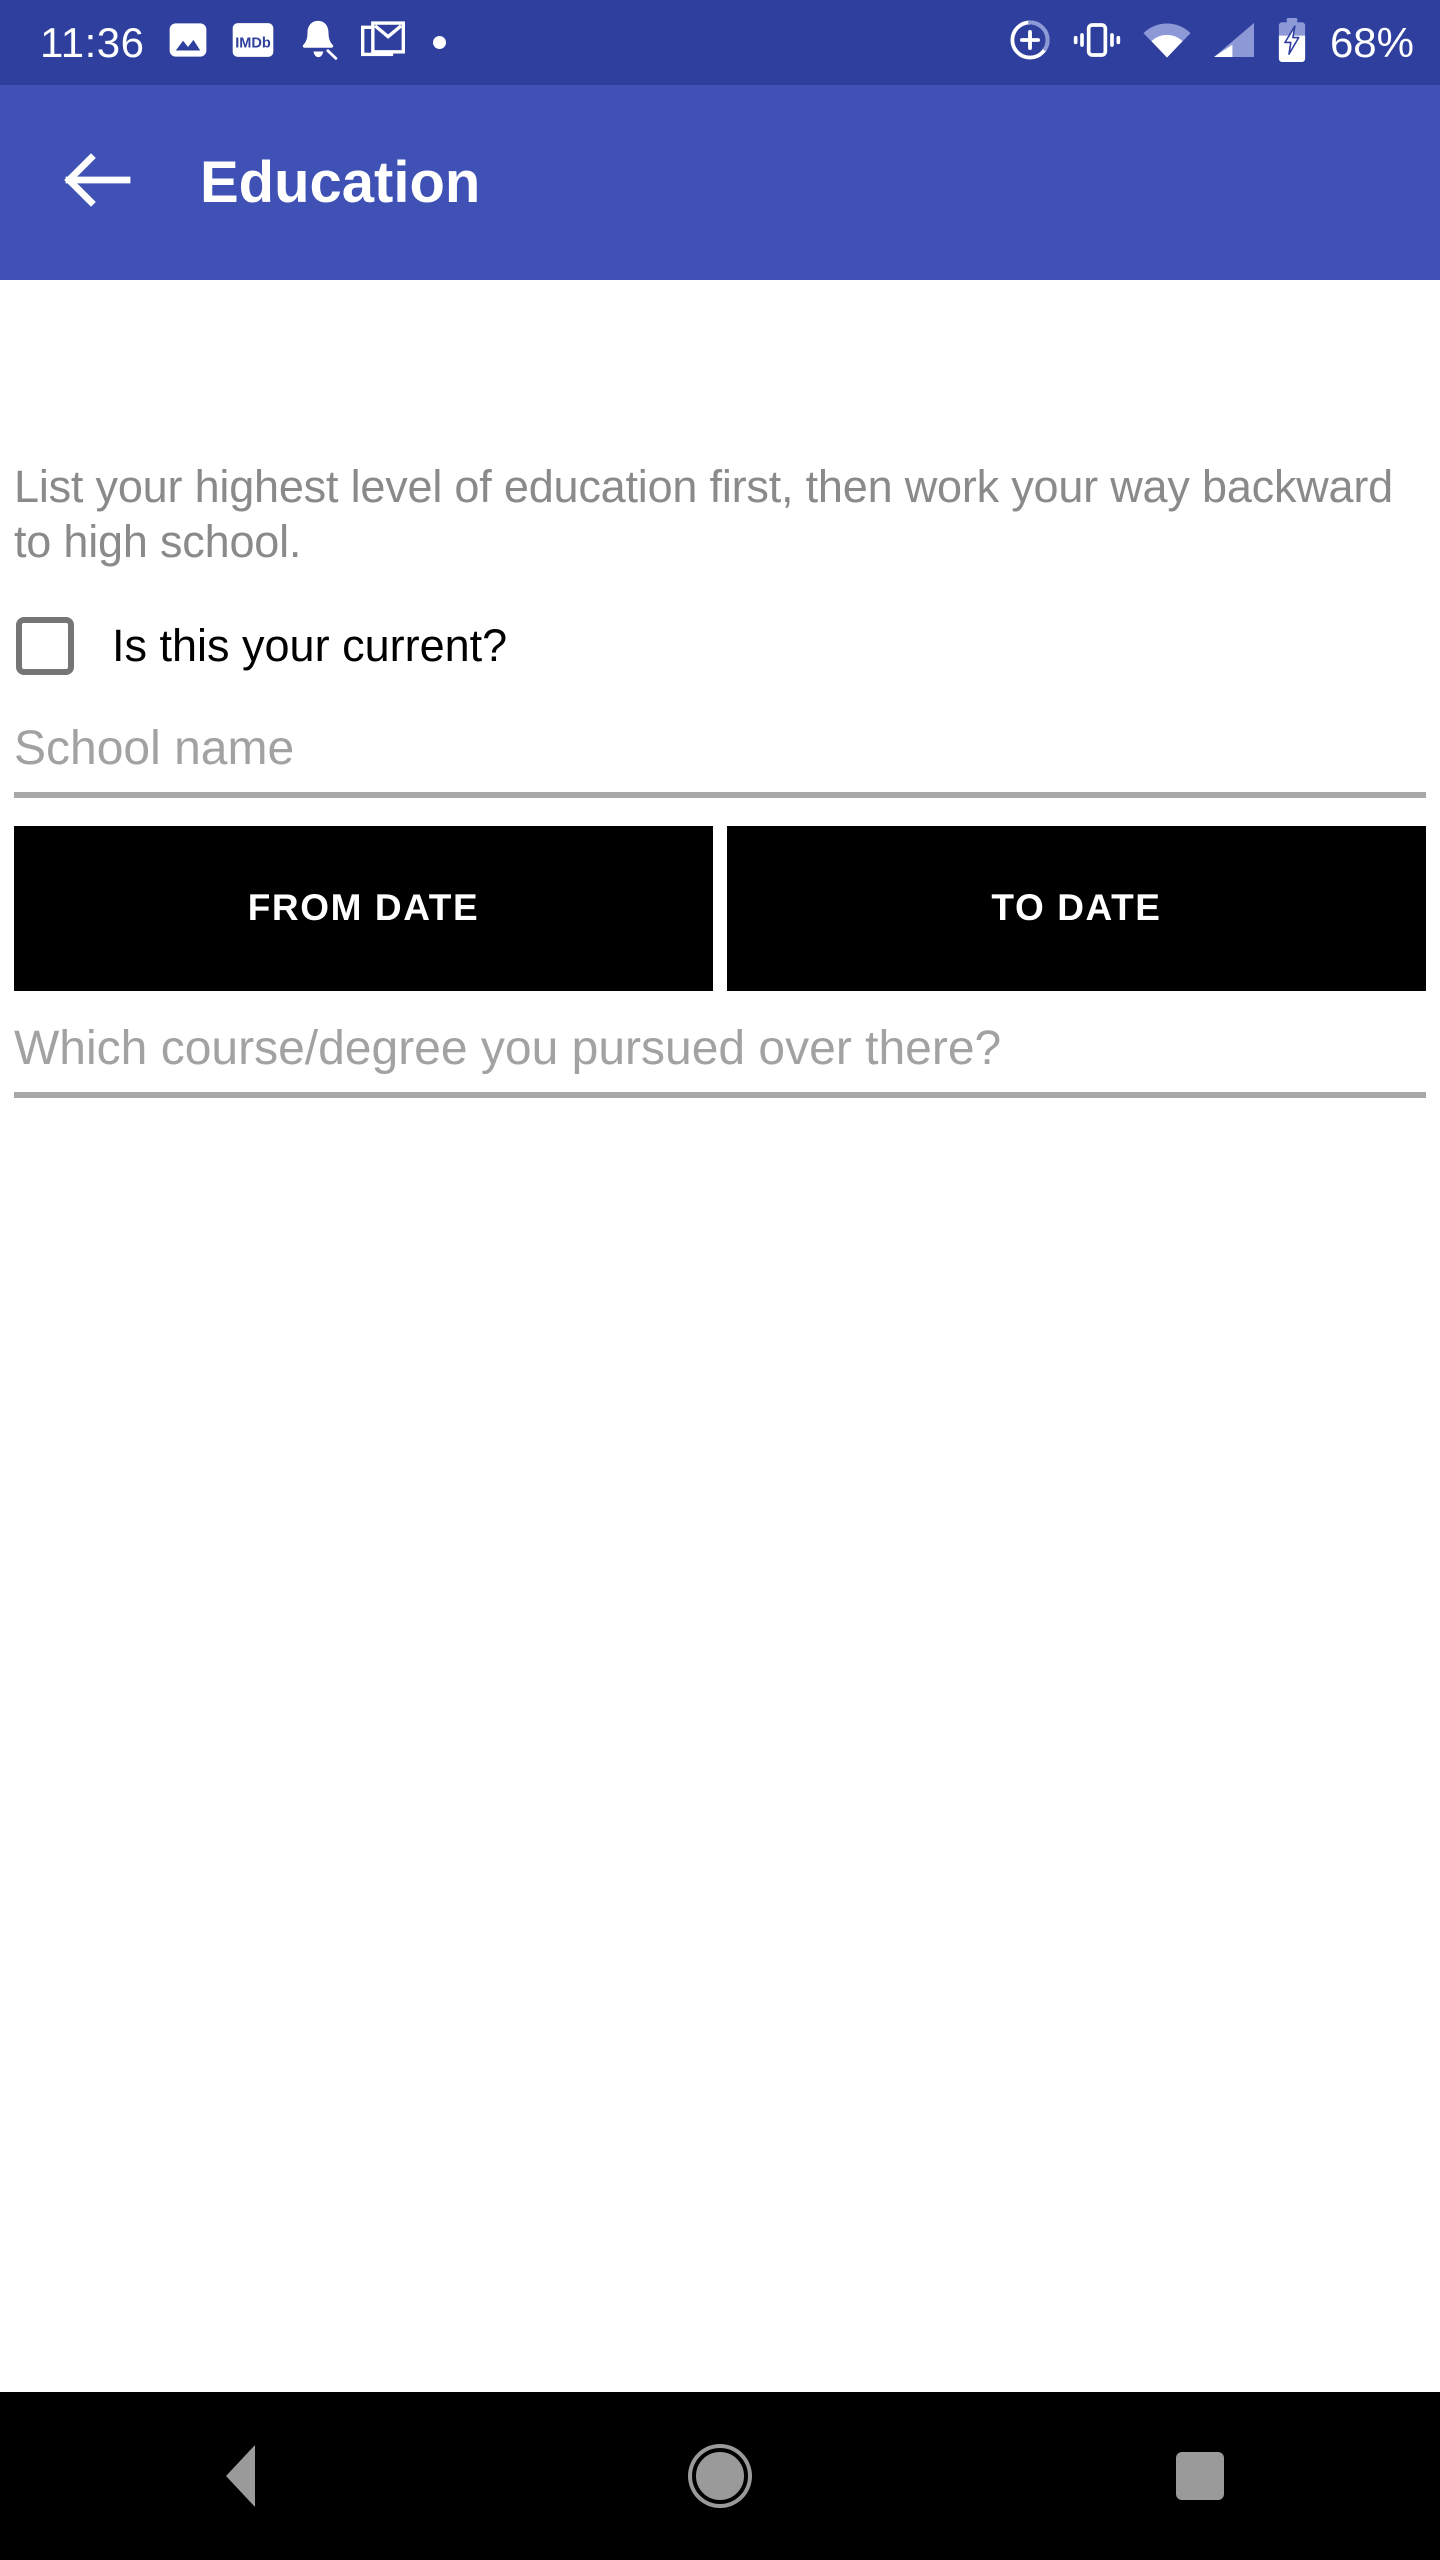 This screenshot has height=2560, width=1440. What do you see at coordinates (188, 42) in the screenshot?
I see `photos-icon` at bounding box center [188, 42].